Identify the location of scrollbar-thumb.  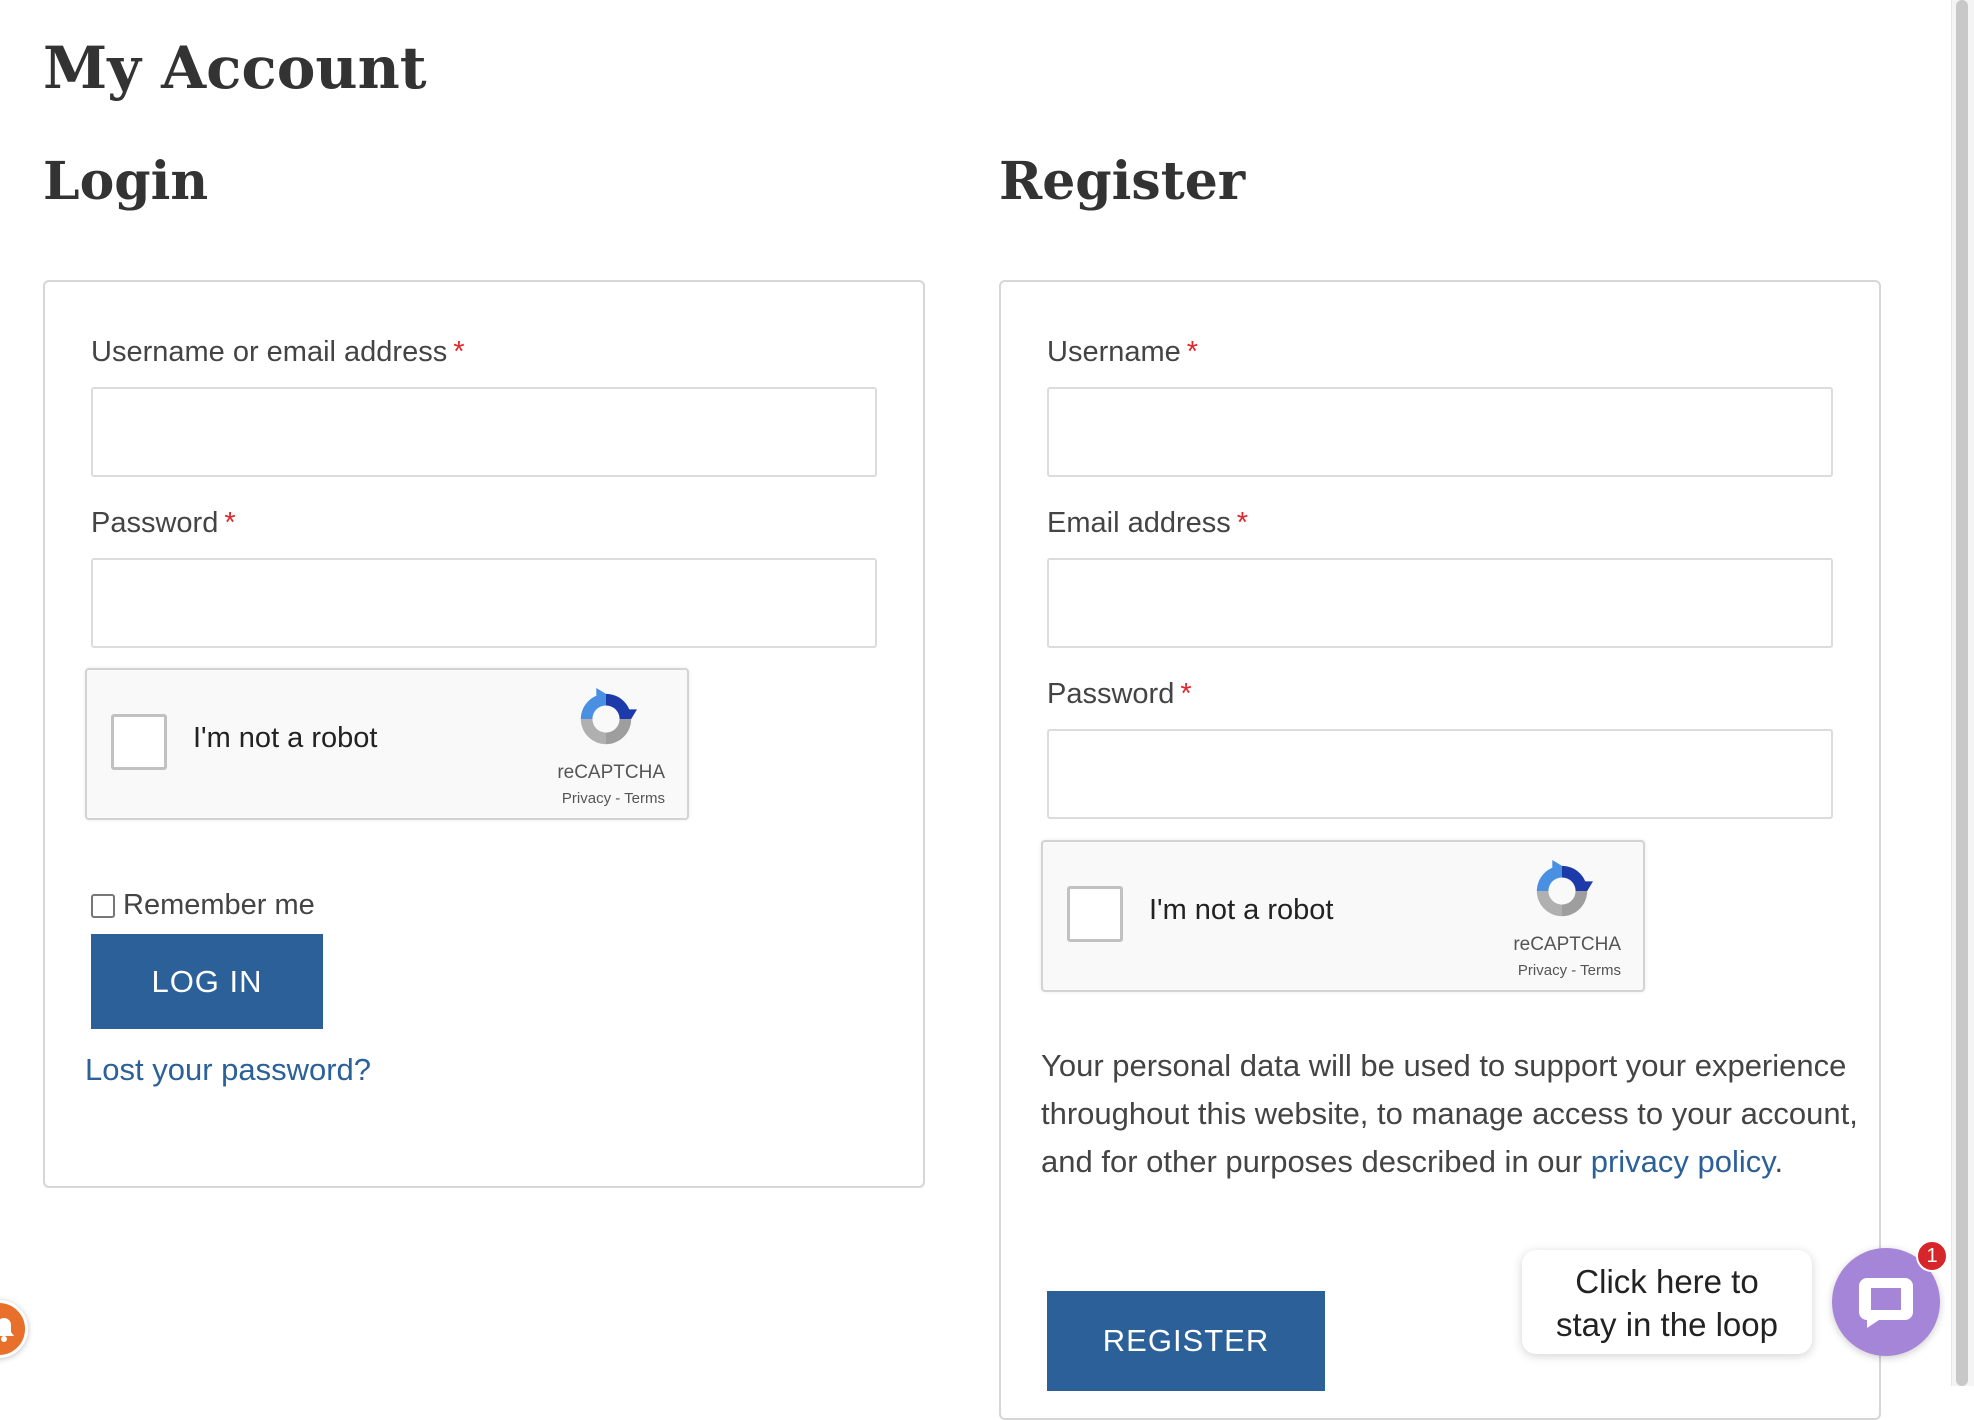
(1962, 693).